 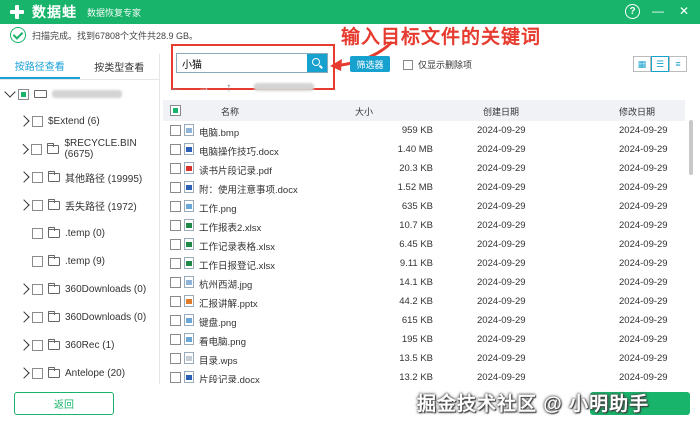 What do you see at coordinates (204, 87) in the screenshot?
I see `nav-forward-icon: →` at bounding box center [204, 87].